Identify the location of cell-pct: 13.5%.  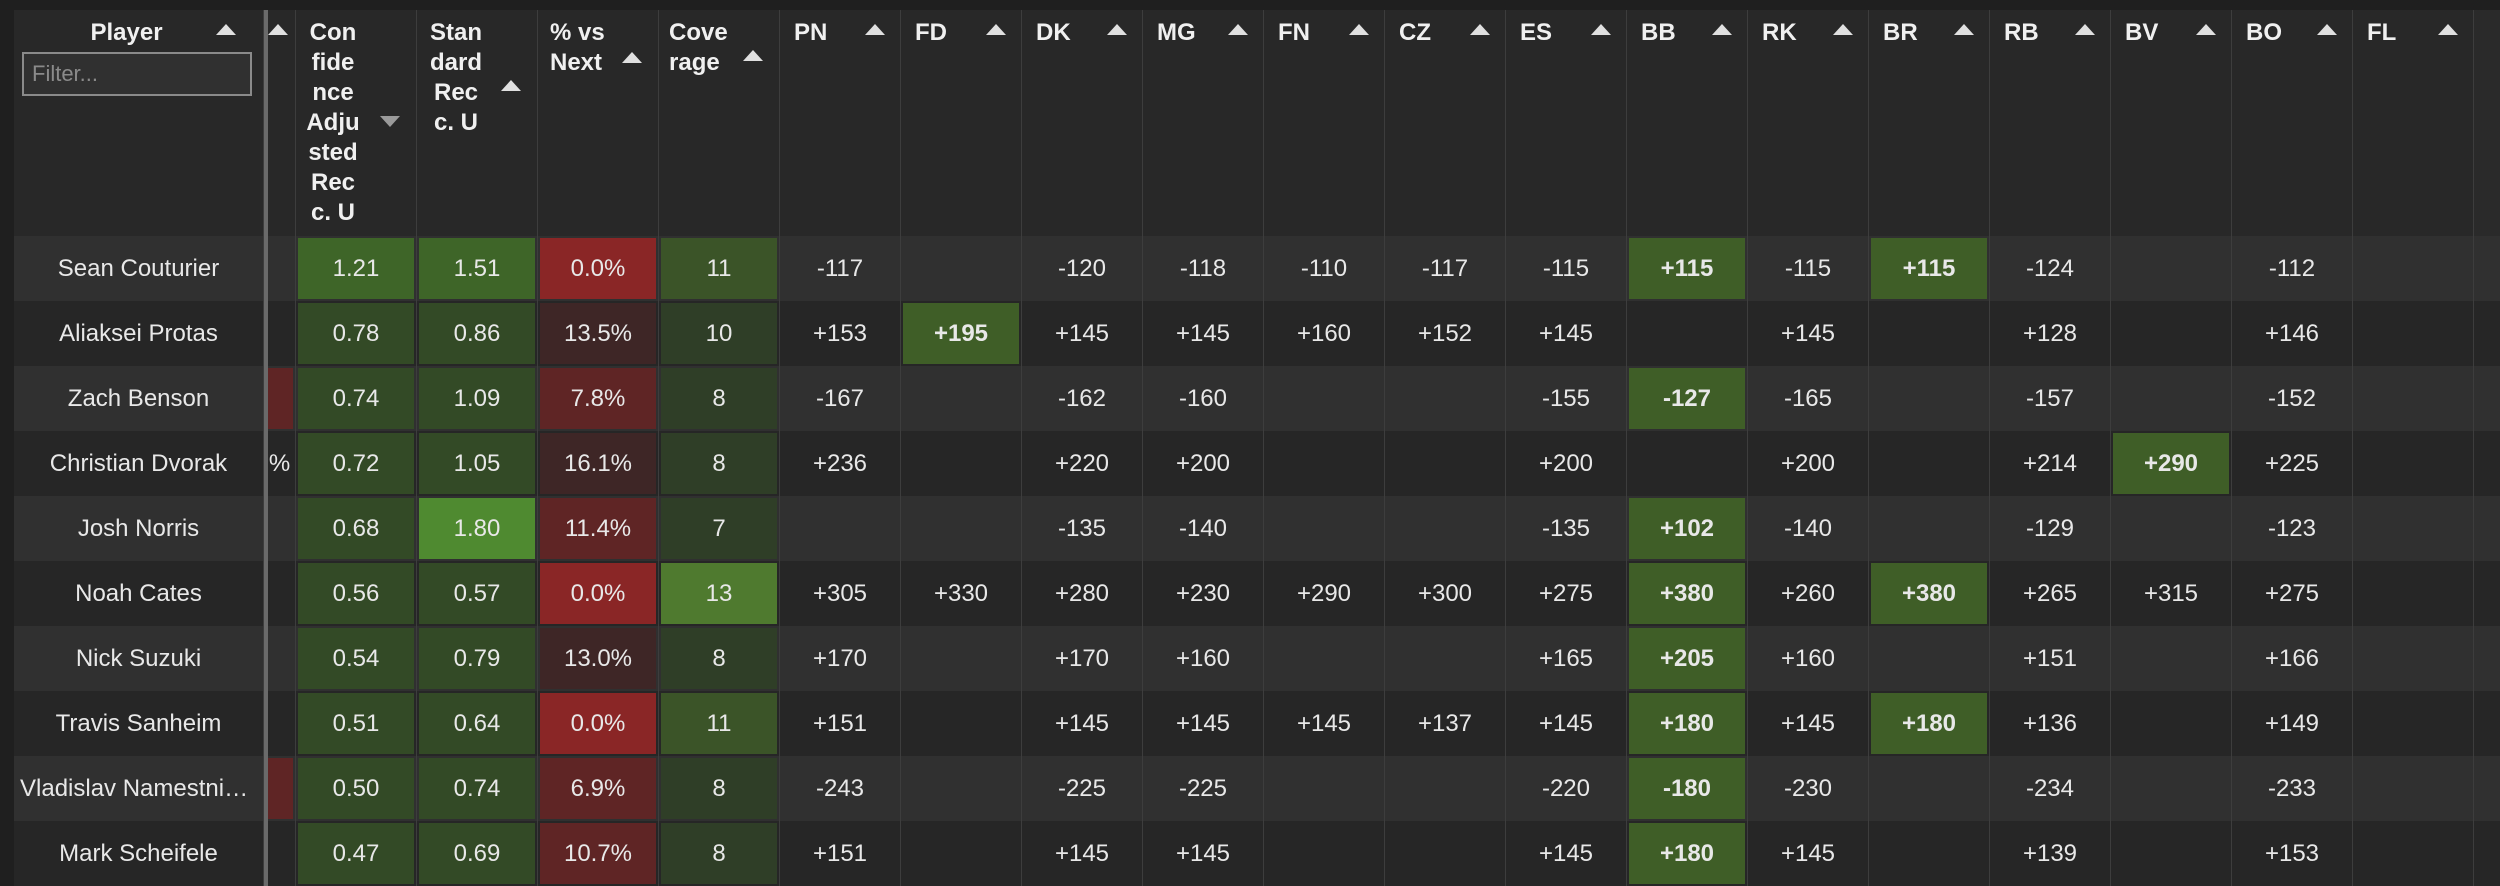
(598, 333).